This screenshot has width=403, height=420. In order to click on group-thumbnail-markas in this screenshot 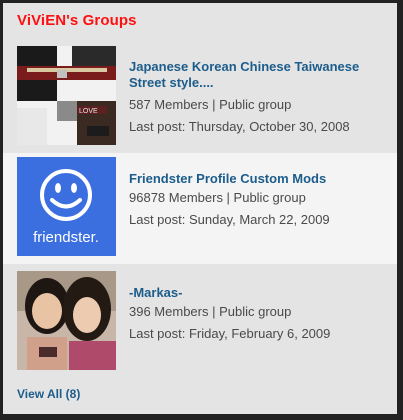, I will do `click(66, 320)`.